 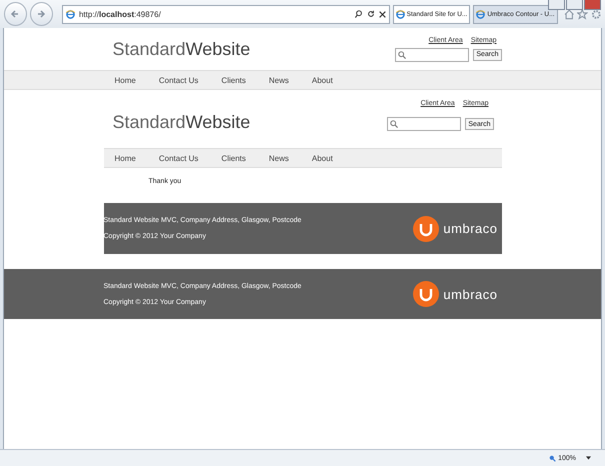 What do you see at coordinates (574, 5) in the screenshot?
I see `maximize-button` at bounding box center [574, 5].